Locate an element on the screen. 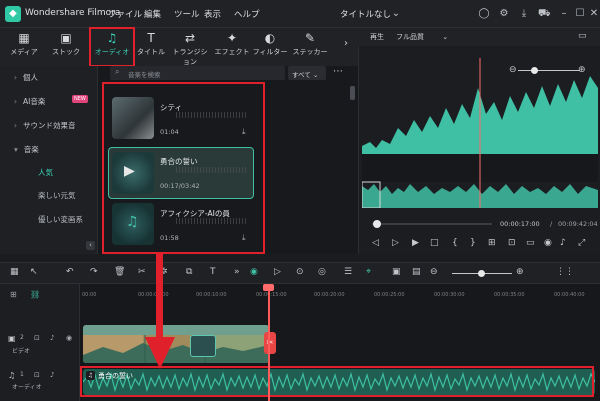 This screenshot has height=401, width=600. sidebar-subitem-fun: 楽しい元気 is located at coordinates (57, 195).